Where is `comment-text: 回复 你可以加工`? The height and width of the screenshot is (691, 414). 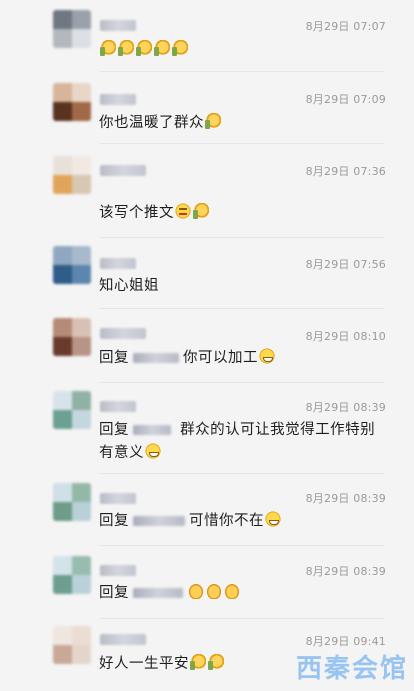 comment-text: 回复 你可以加工 is located at coordinates (241, 358).